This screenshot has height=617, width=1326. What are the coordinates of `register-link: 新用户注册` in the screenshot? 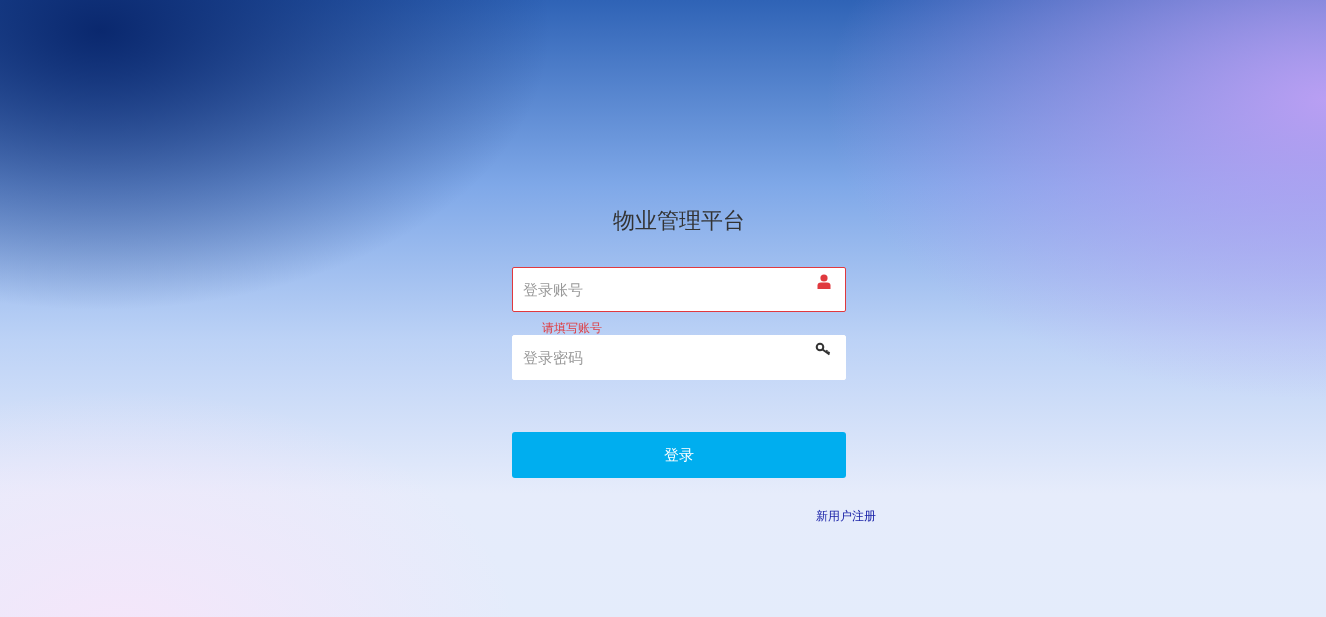 It's located at (846, 516).